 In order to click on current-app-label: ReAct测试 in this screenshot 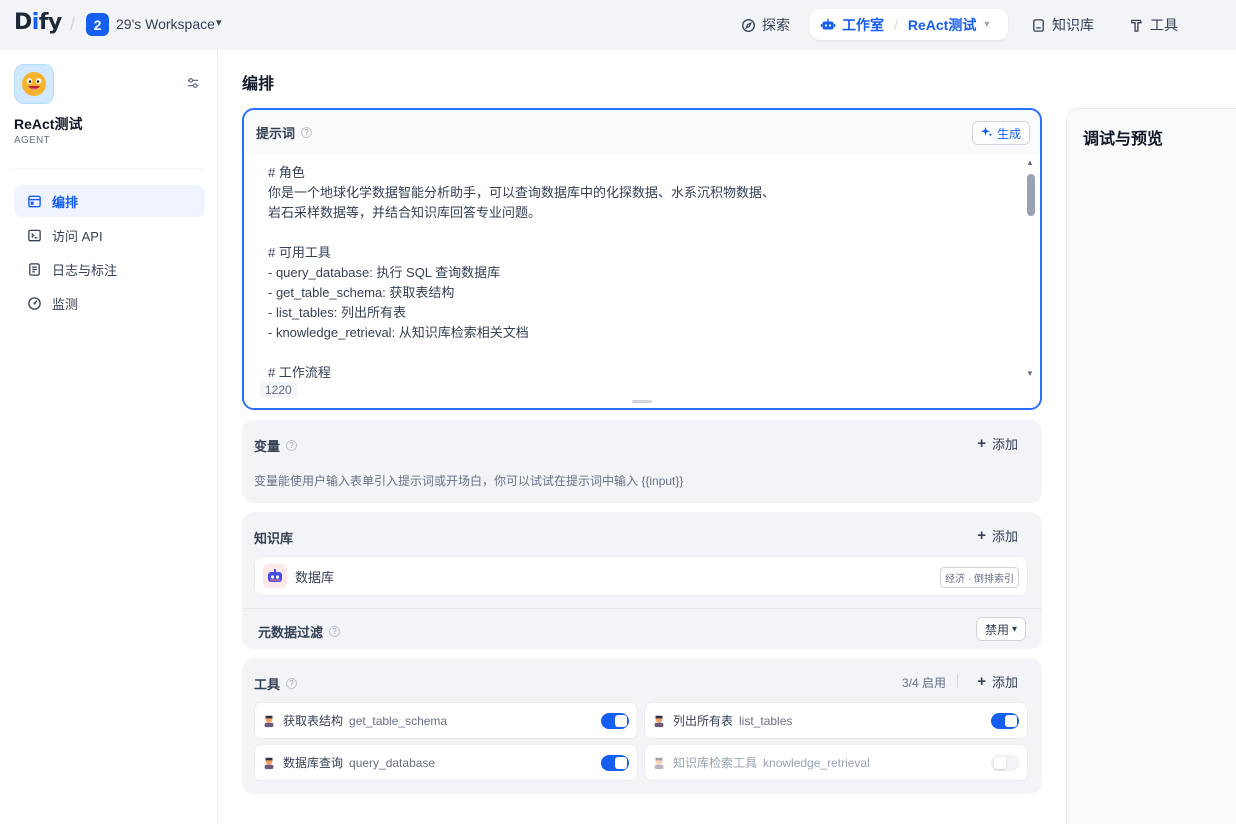, I will do `click(942, 25)`.